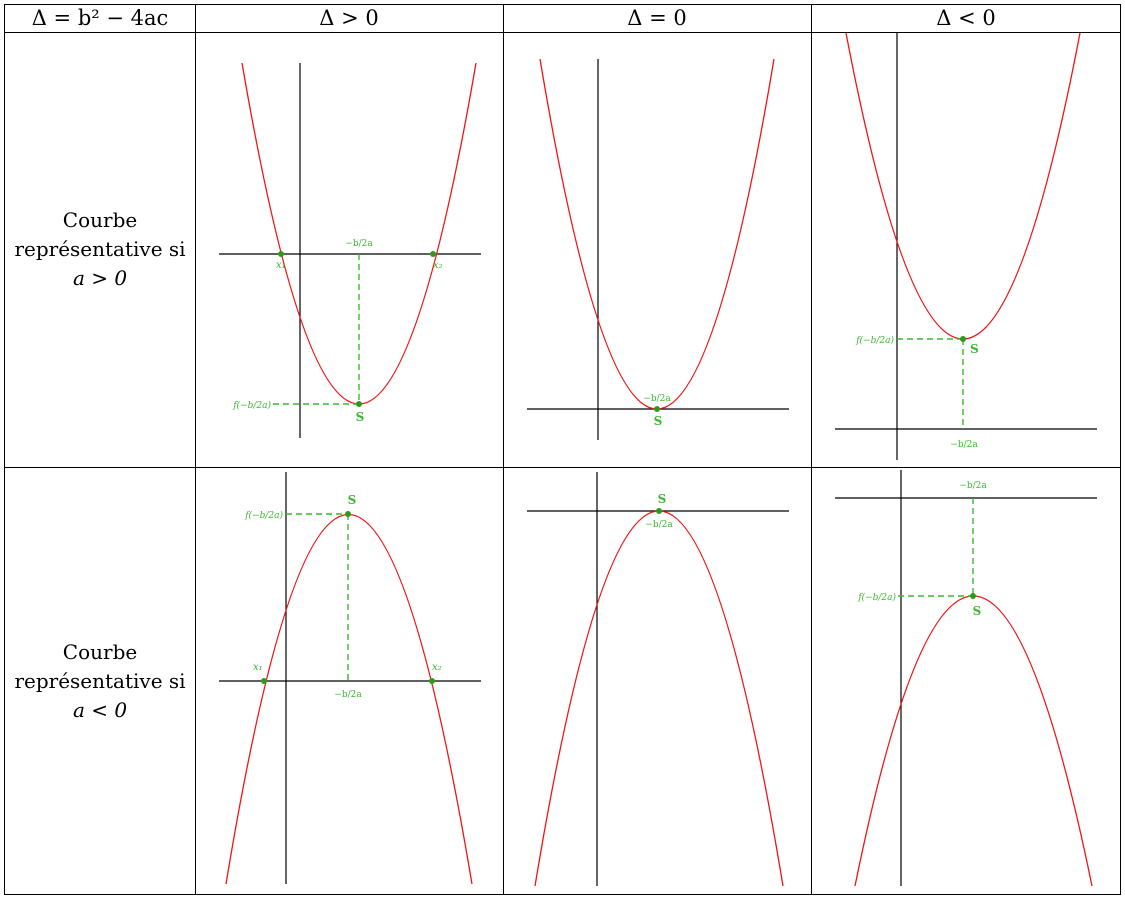 The height and width of the screenshot is (900, 1125). I want to click on row-label-line: a > 0, so click(100, 278).